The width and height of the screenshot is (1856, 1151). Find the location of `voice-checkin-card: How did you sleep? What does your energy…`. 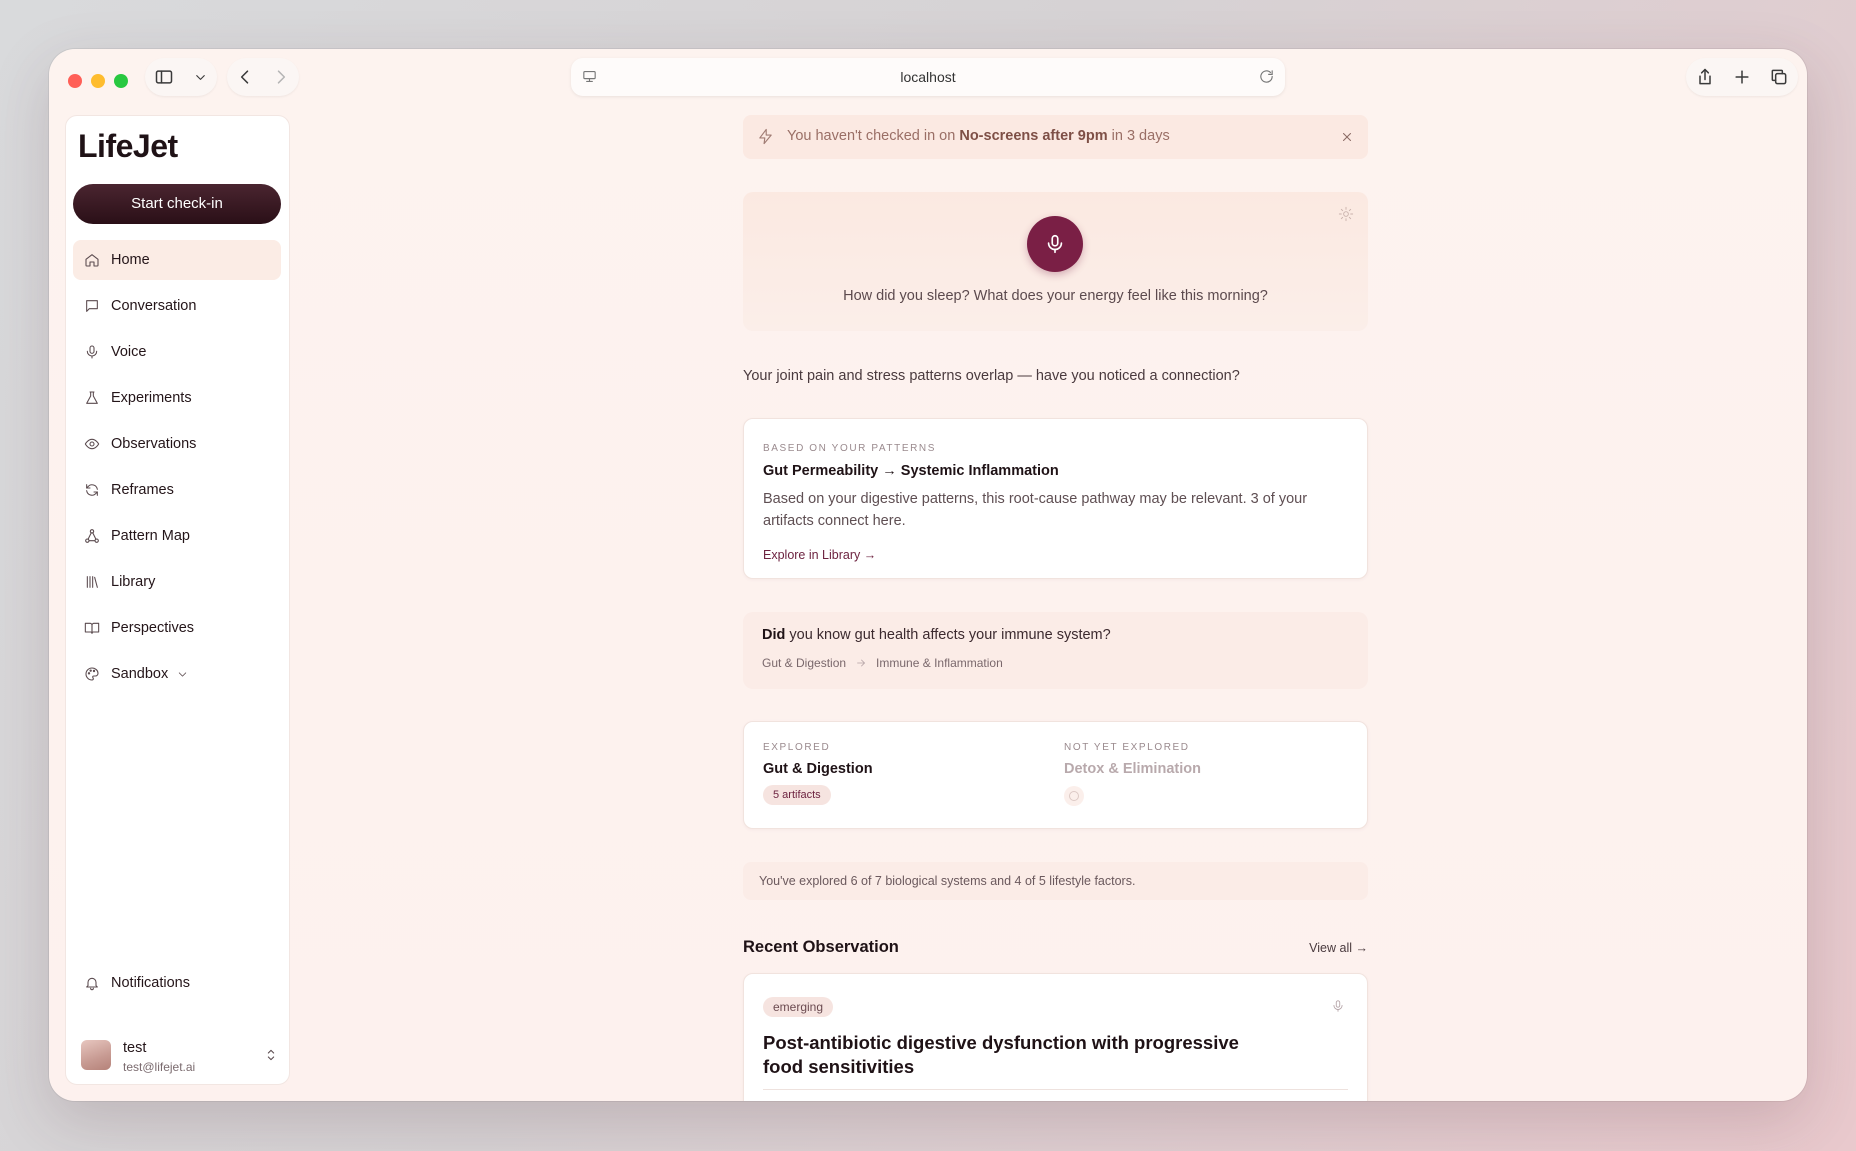

voice-checkin-card: How did you sleep? What does your energy… is located at coordinates (1055, 261).